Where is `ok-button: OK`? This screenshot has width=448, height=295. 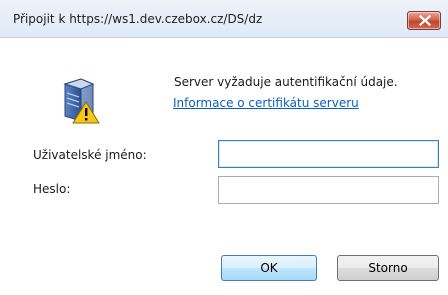
ok-button: OK is located at coordinates (269, 268).